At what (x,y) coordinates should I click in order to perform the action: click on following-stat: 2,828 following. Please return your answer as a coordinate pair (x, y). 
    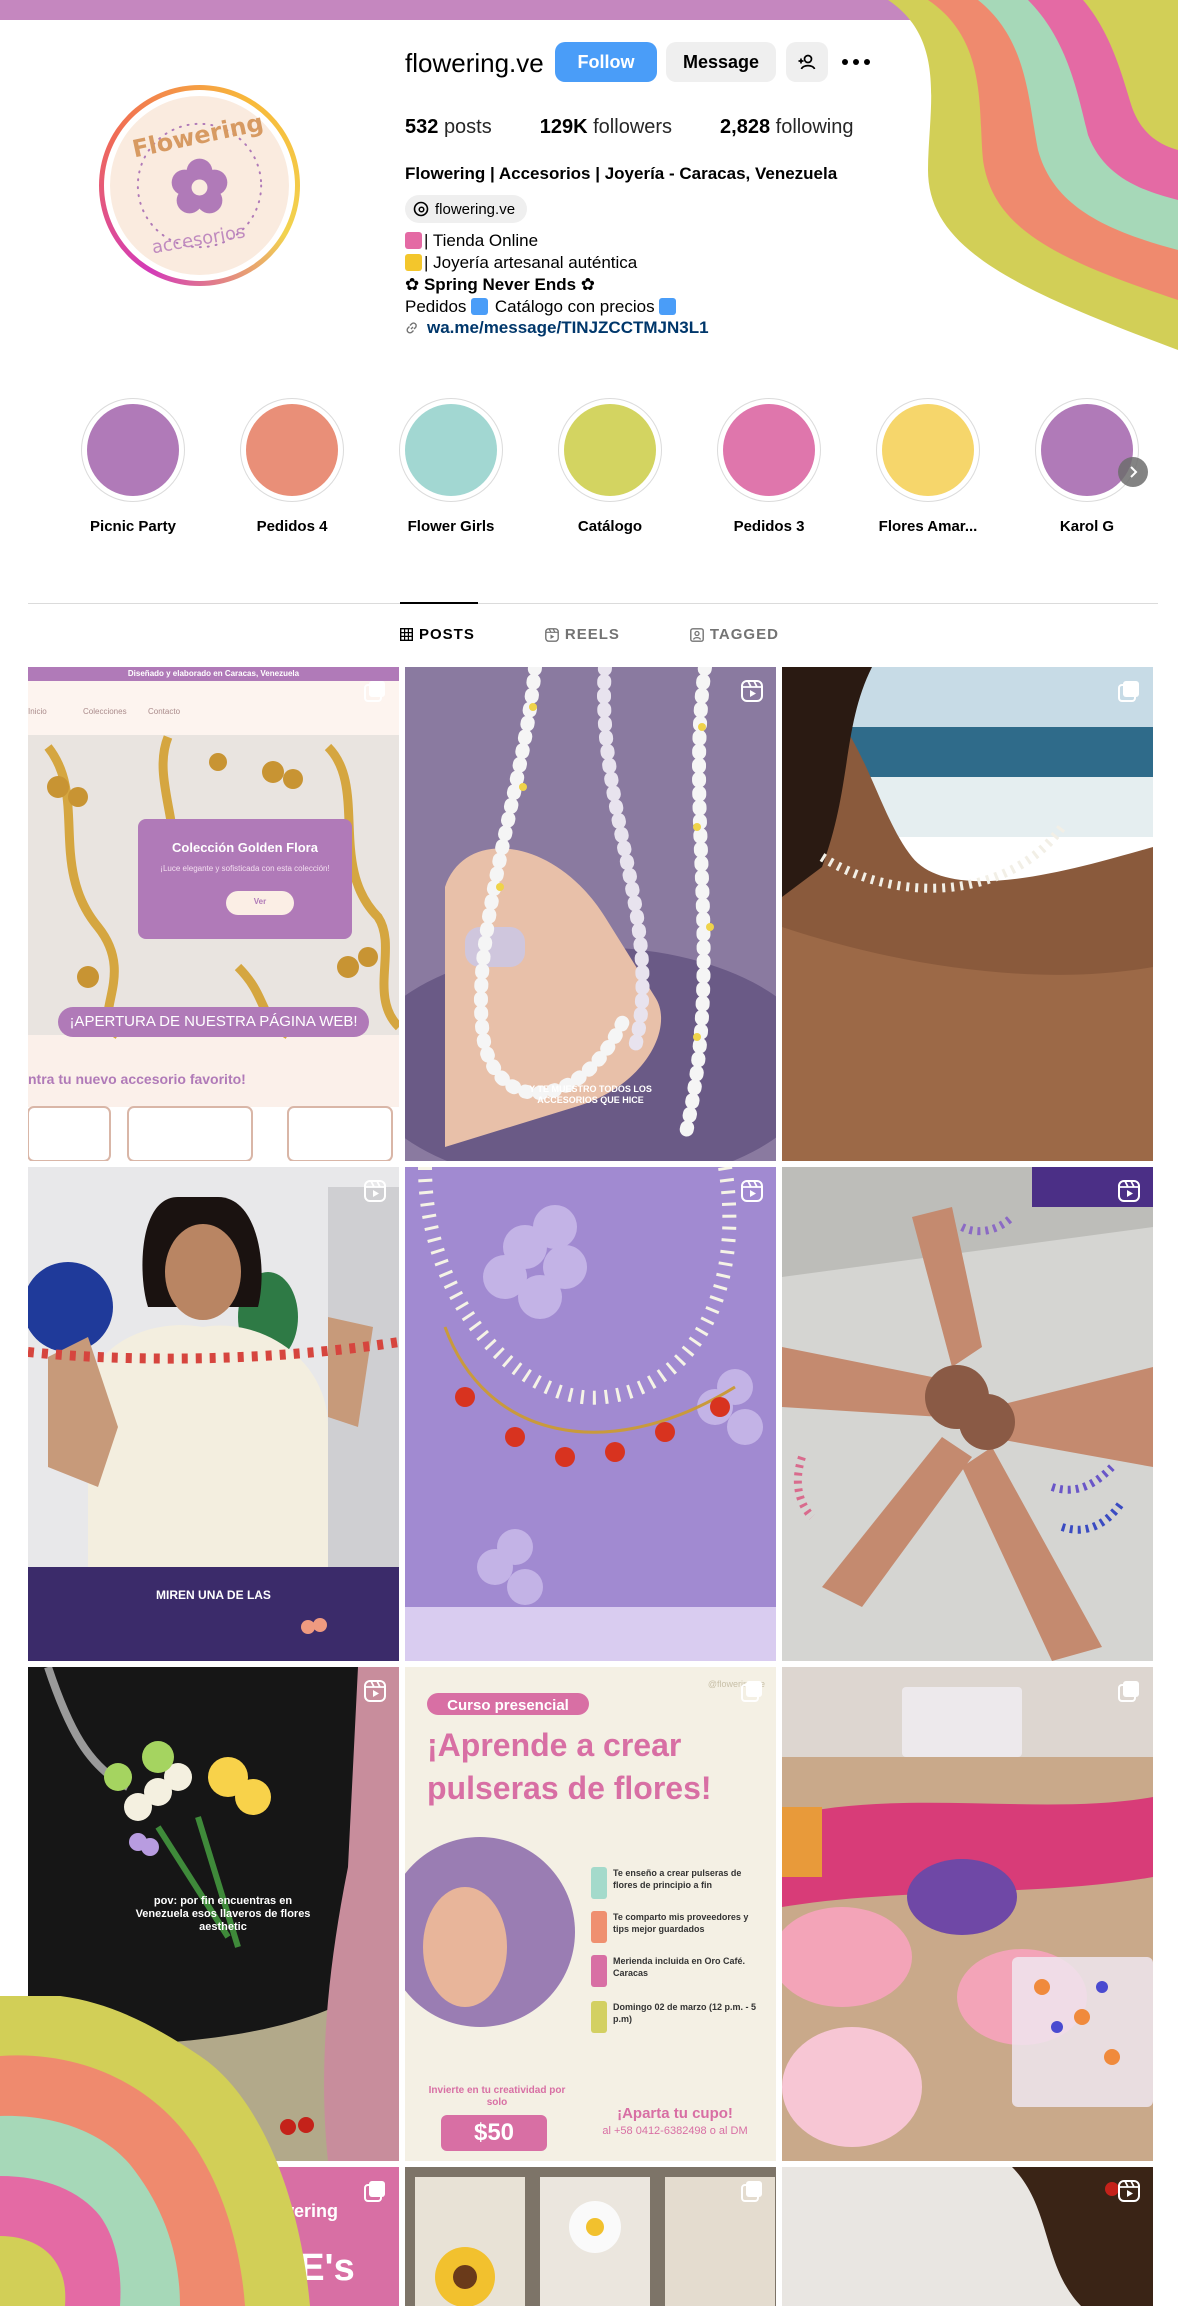
    Looking at the image, I should click on (786, 127).